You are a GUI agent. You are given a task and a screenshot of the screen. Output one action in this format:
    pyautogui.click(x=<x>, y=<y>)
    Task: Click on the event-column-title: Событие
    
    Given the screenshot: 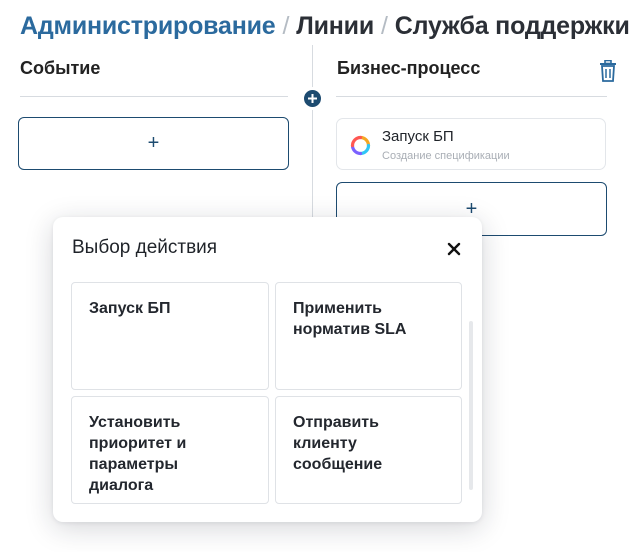 What is the action you would take?
    pyautogui.click(x=60, y=68)
    